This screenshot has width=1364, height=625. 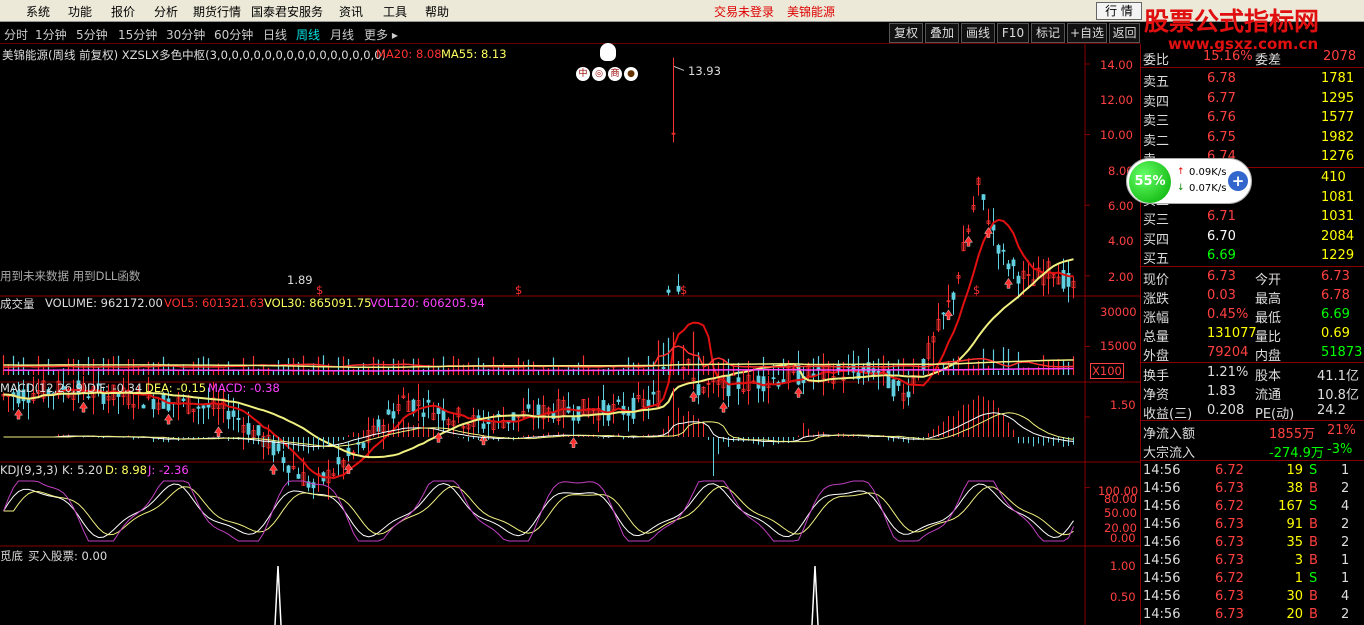 I want to click on money-flow-row: 净流入额 1855万 21%, so click(x=1252, y=432).